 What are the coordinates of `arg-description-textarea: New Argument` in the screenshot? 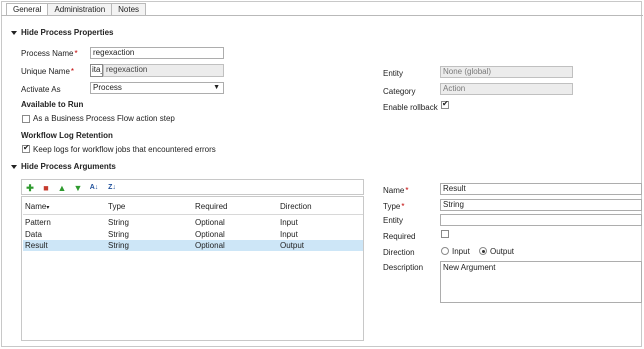 It's located at (541, 282).